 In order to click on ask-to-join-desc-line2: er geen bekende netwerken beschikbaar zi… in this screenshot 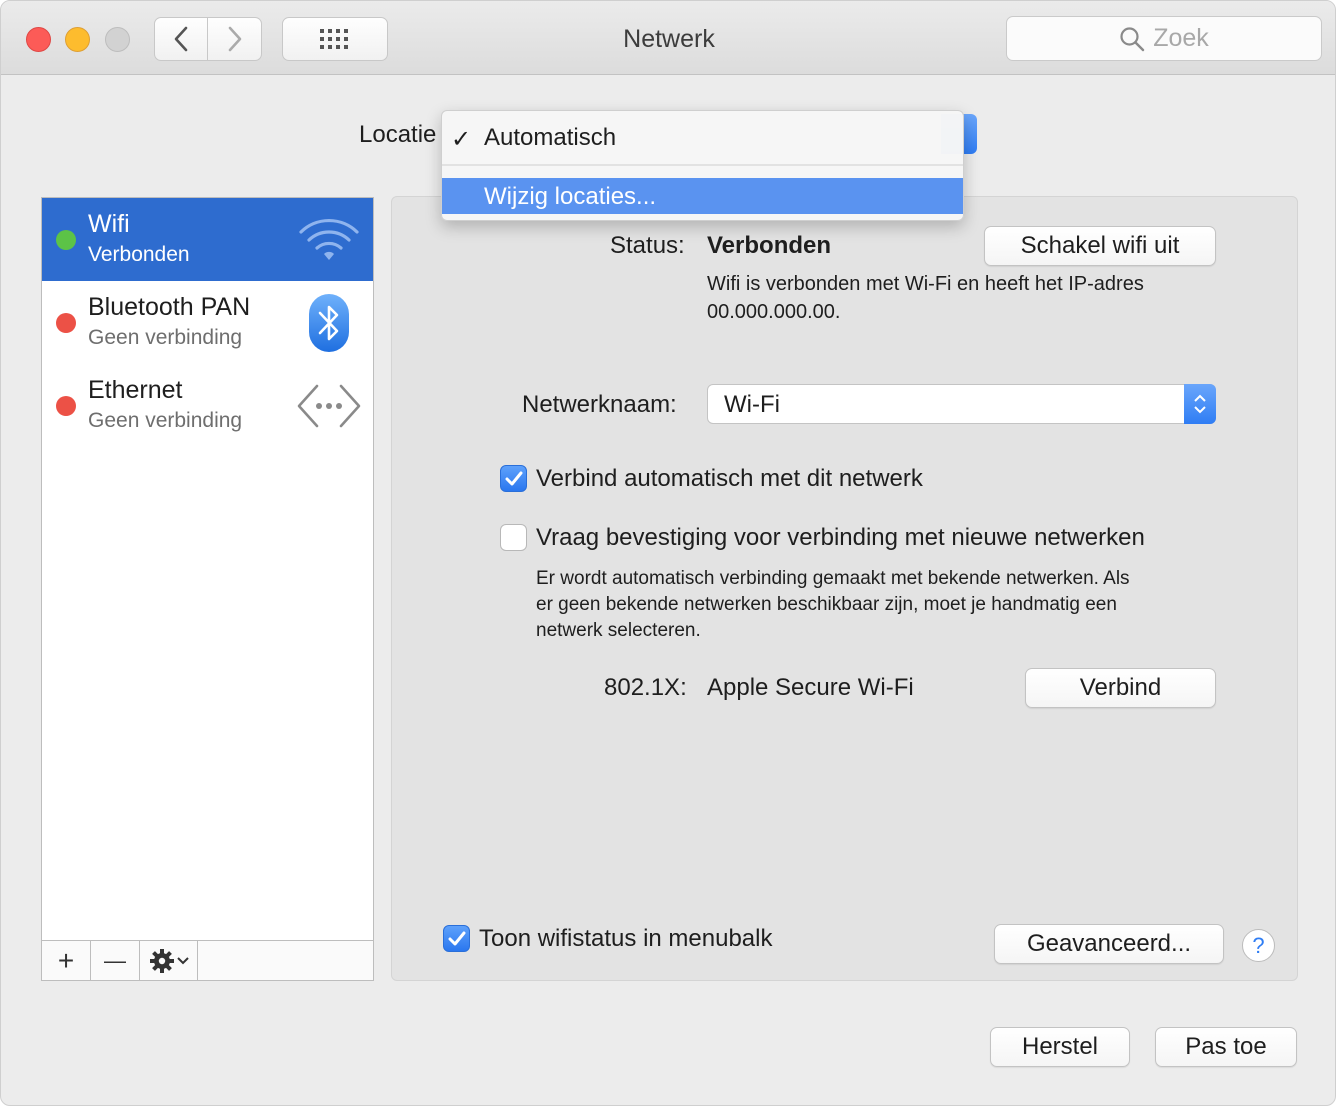, I will do `click(826, 604)`.